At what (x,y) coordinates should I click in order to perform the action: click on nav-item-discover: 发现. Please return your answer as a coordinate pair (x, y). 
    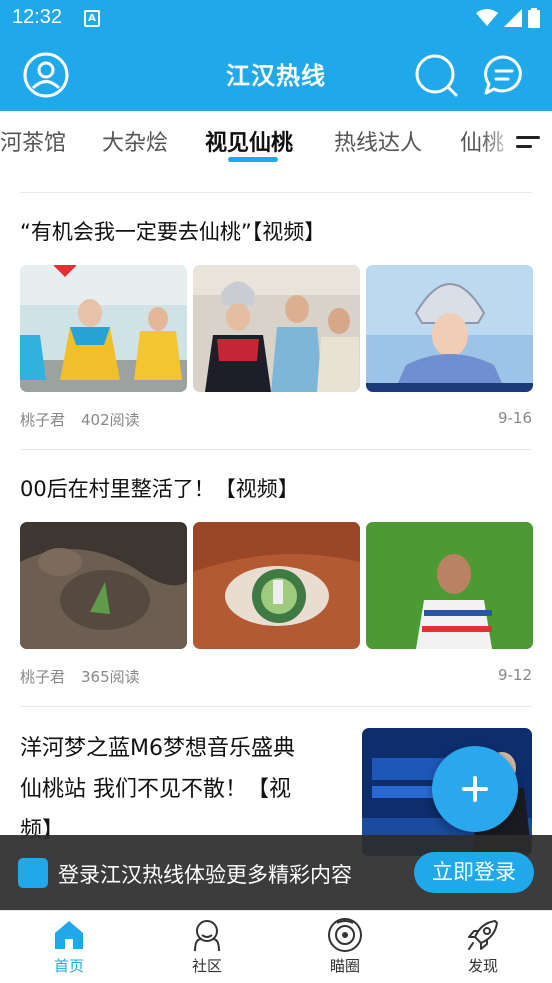
    Looking at the image, I should click on (483, 949).